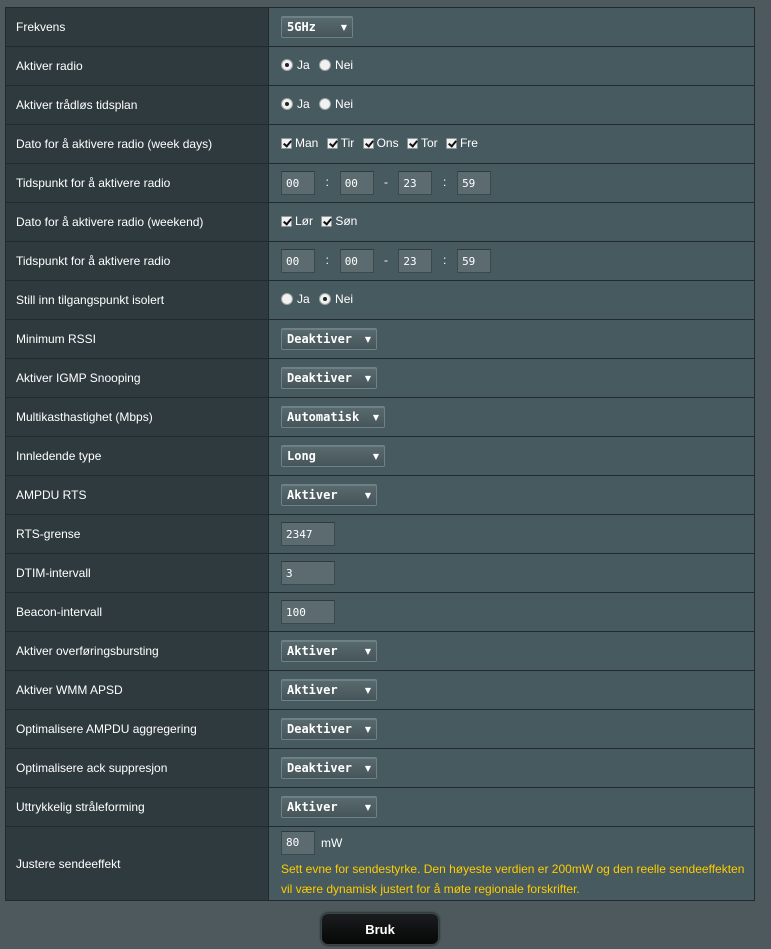  What do you see at coordinates (380, 66) in the screenshot?
I see `row-enable-radio: Aktiver radio Ja Nei` at bounding box center [380, 66].